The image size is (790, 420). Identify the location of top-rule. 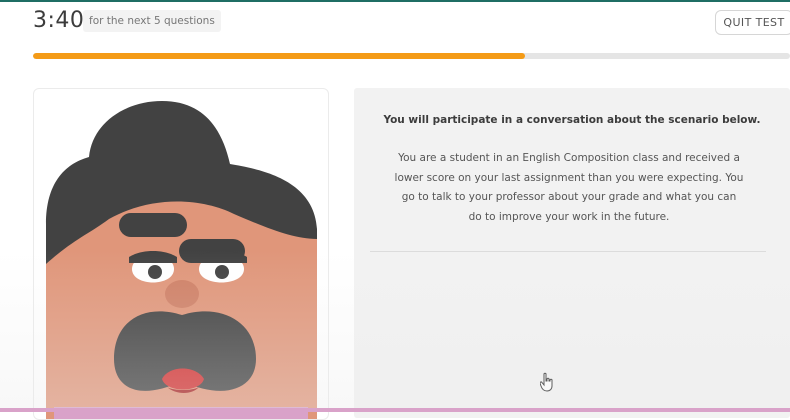
(395, 1).